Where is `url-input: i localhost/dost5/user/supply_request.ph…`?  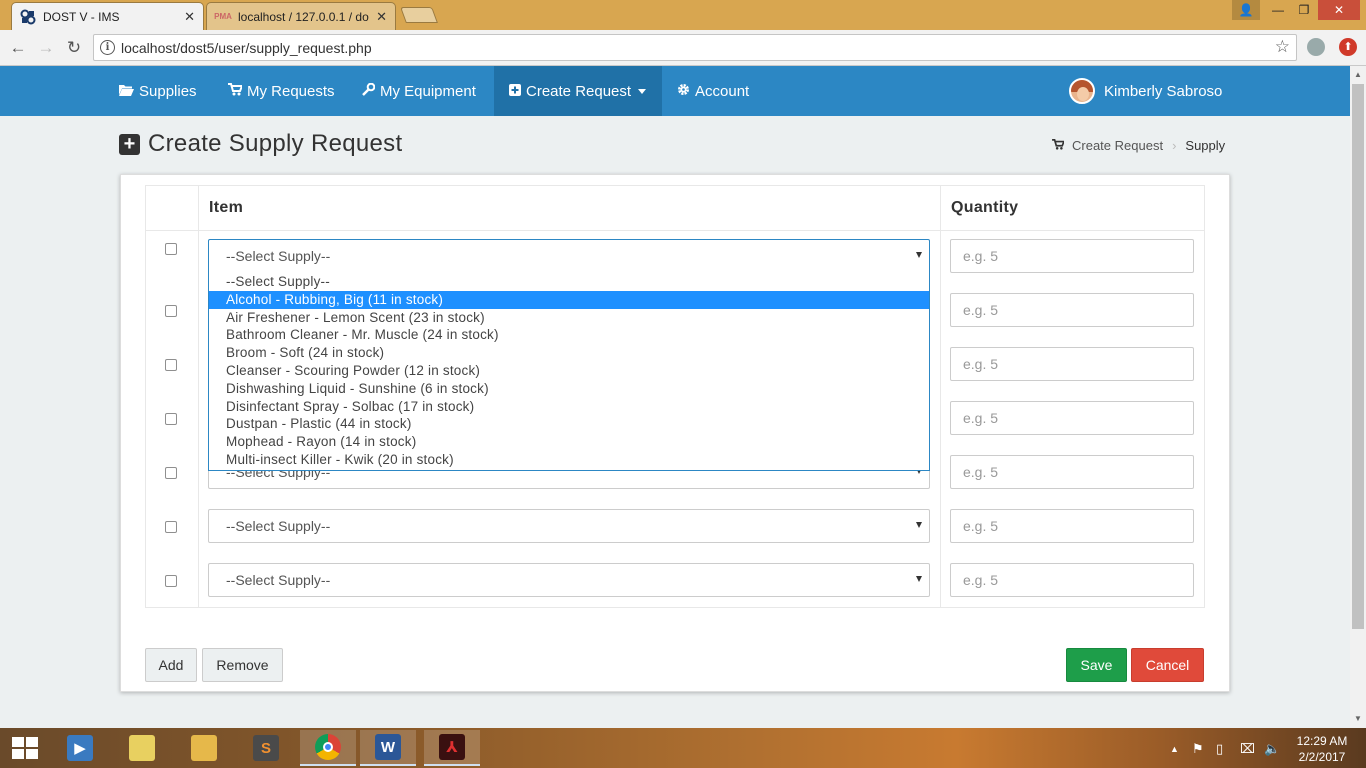 url-input: i localhost/dost5/user/supply_request.ph… is located at coordinates (695, 47).